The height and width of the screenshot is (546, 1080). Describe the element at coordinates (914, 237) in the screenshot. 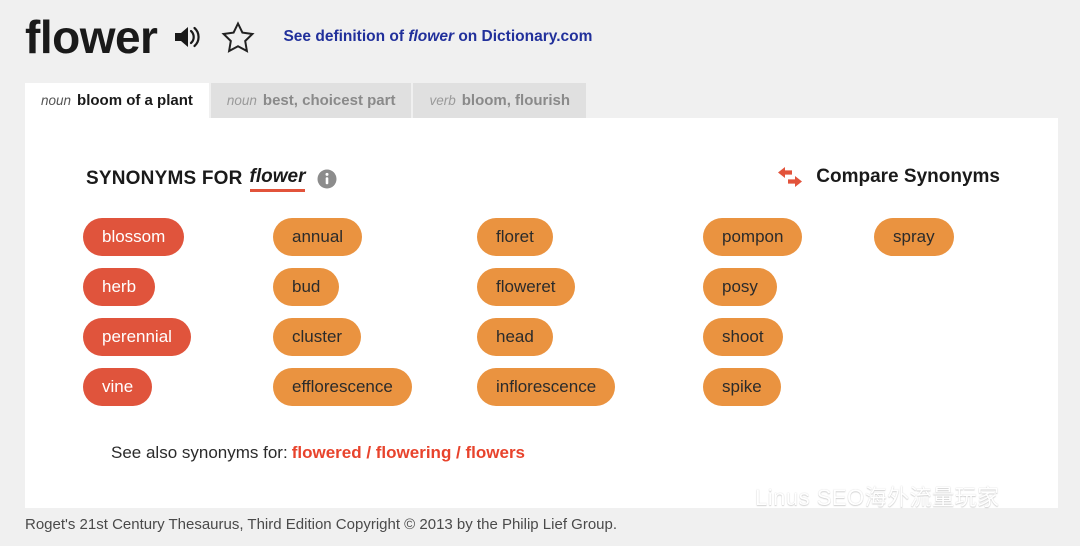

I see `synonym-chip: spray` at that location.